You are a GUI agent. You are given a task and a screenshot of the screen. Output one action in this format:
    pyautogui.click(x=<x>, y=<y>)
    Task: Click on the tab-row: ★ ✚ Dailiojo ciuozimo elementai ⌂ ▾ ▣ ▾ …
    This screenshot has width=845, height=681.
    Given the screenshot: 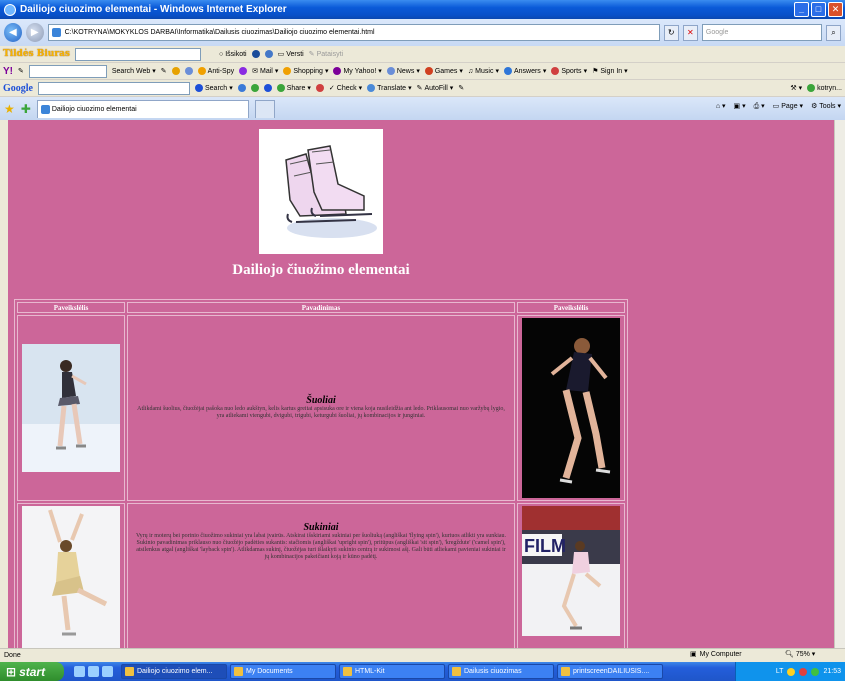 What is the action you would take?
    pyautogui.click(x=422, y=108)
    